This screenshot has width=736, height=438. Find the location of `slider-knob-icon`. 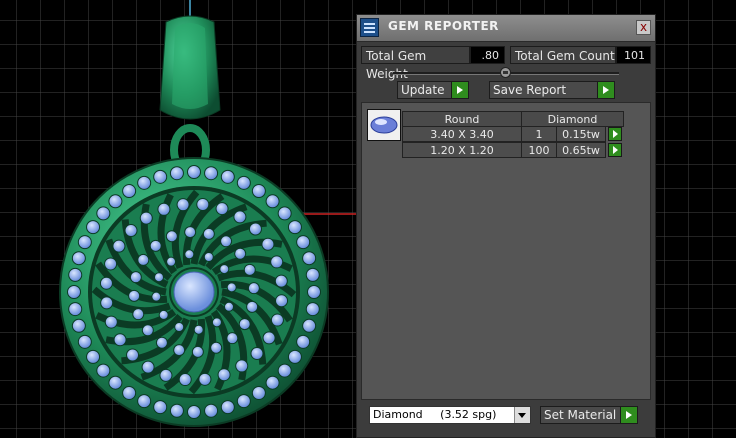

slider-knob-icon is located at coordinates (505, 72).